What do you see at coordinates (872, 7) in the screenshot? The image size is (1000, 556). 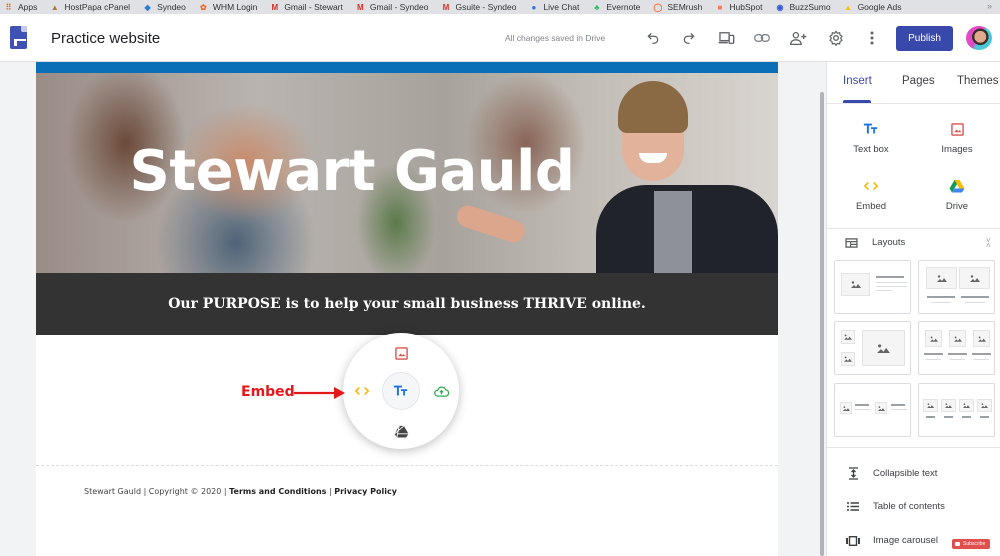 I see `bookmark-item: ▲ Google Ads` at bounding box center [872, 7].